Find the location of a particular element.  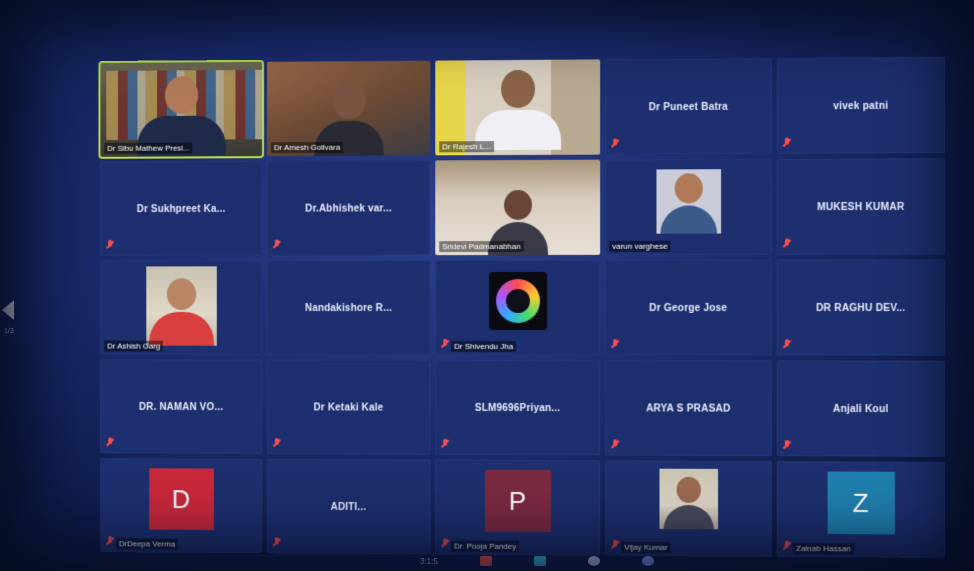

participant-name: Dr Ketaki Kale is located at coordinates (348, 407).